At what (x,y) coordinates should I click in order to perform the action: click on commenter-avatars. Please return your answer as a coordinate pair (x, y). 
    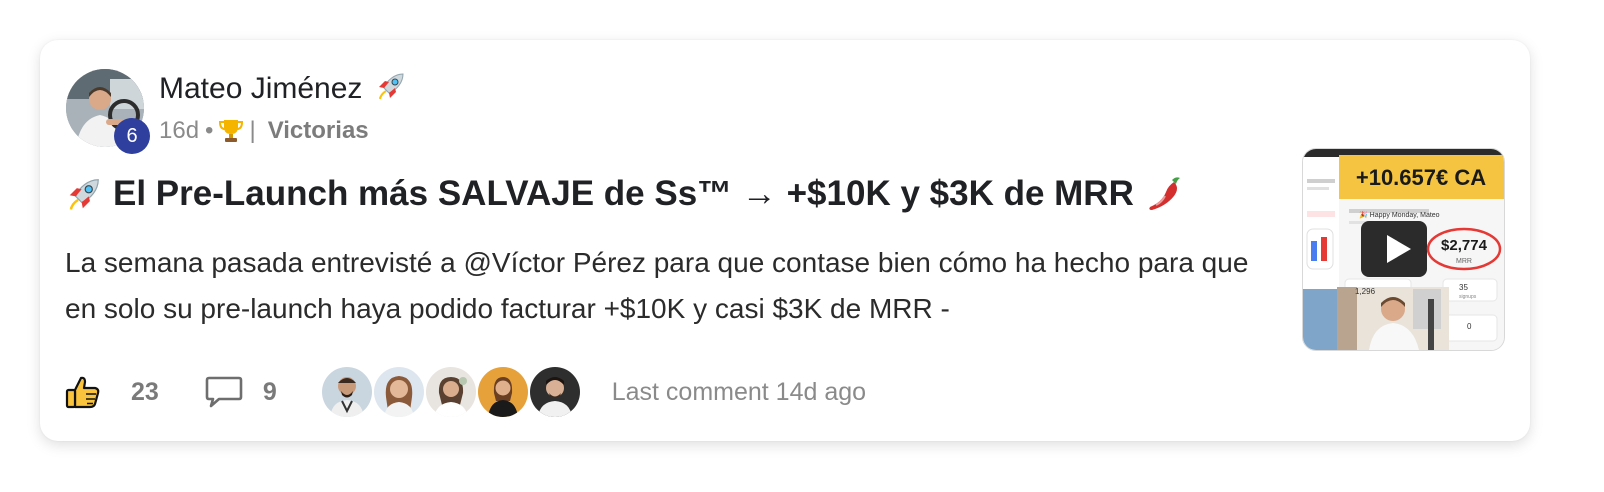
    Looking at the image, I should click on (450, 392).